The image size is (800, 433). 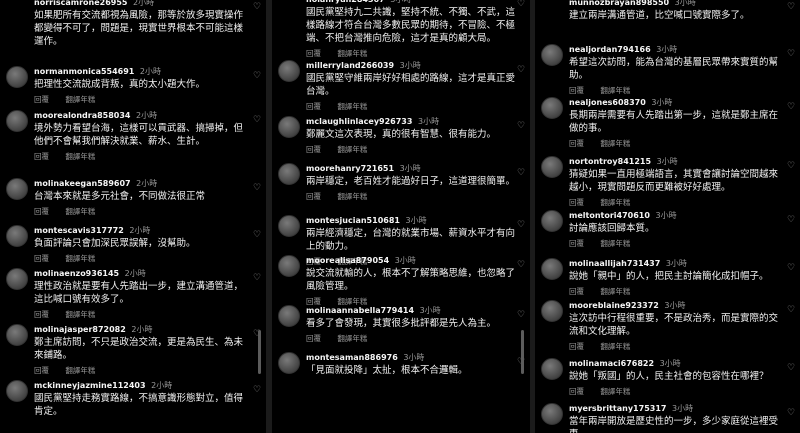 What do you see at coordinates (82, 115) in the screenshot?
I see `username: moorealondra858034` at bounding box center [82, 115].